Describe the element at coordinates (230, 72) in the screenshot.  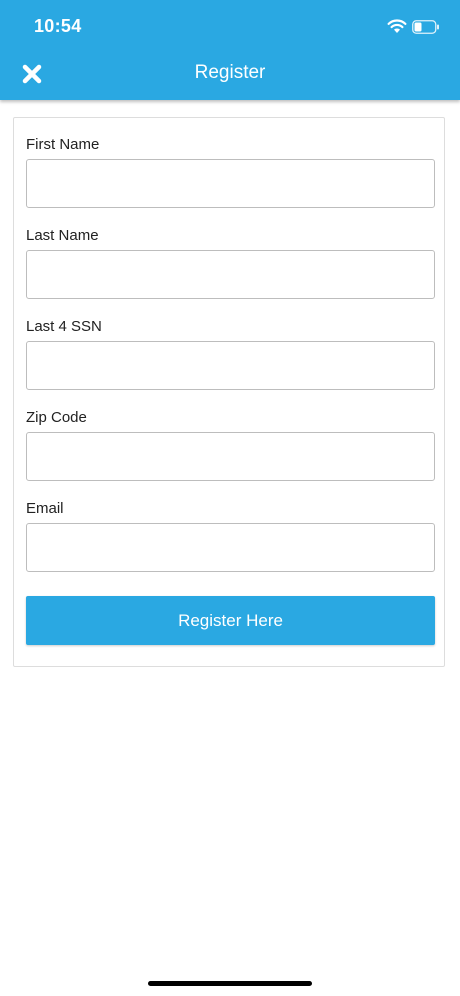
I see `page-title: Register` at that location.